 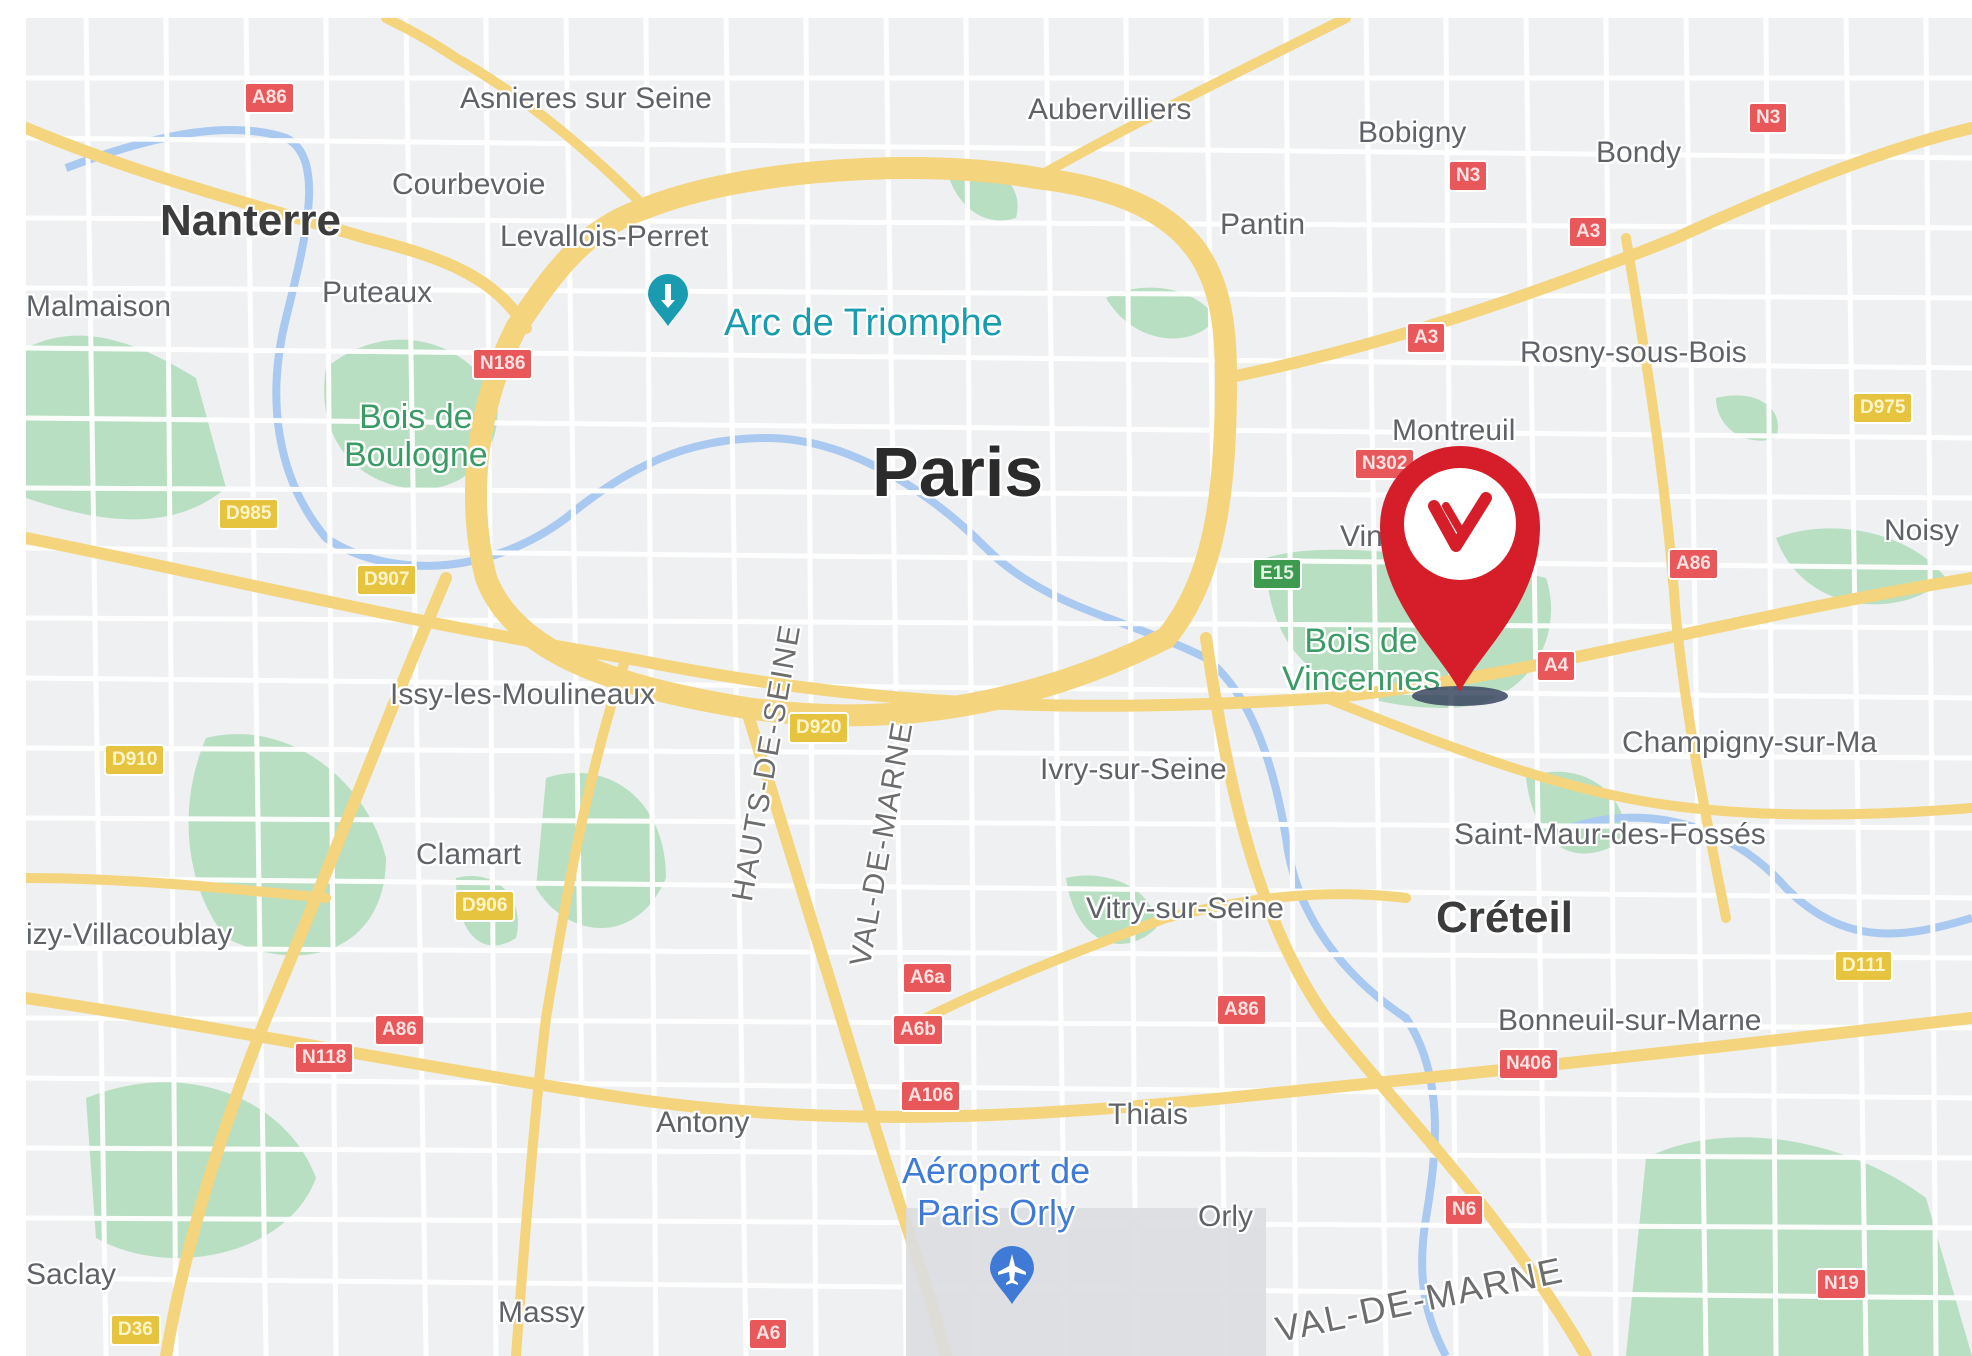 I want to click on place-velizy: izy-Villacoublay, so click(x=129, y=934).